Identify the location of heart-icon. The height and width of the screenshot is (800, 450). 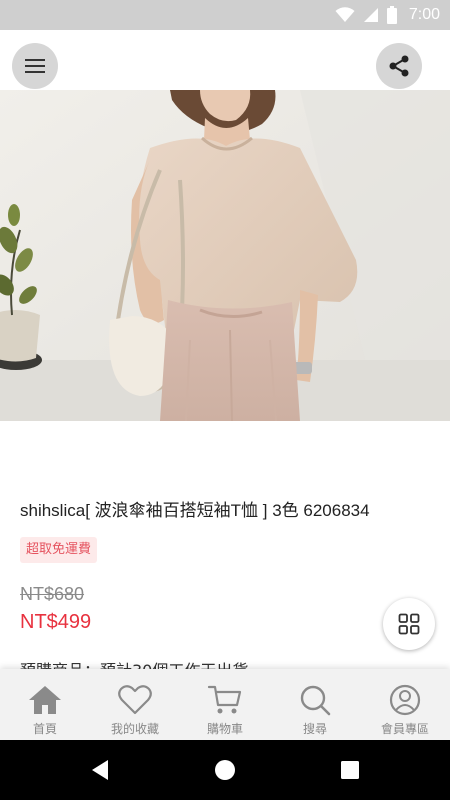
(135, 700).